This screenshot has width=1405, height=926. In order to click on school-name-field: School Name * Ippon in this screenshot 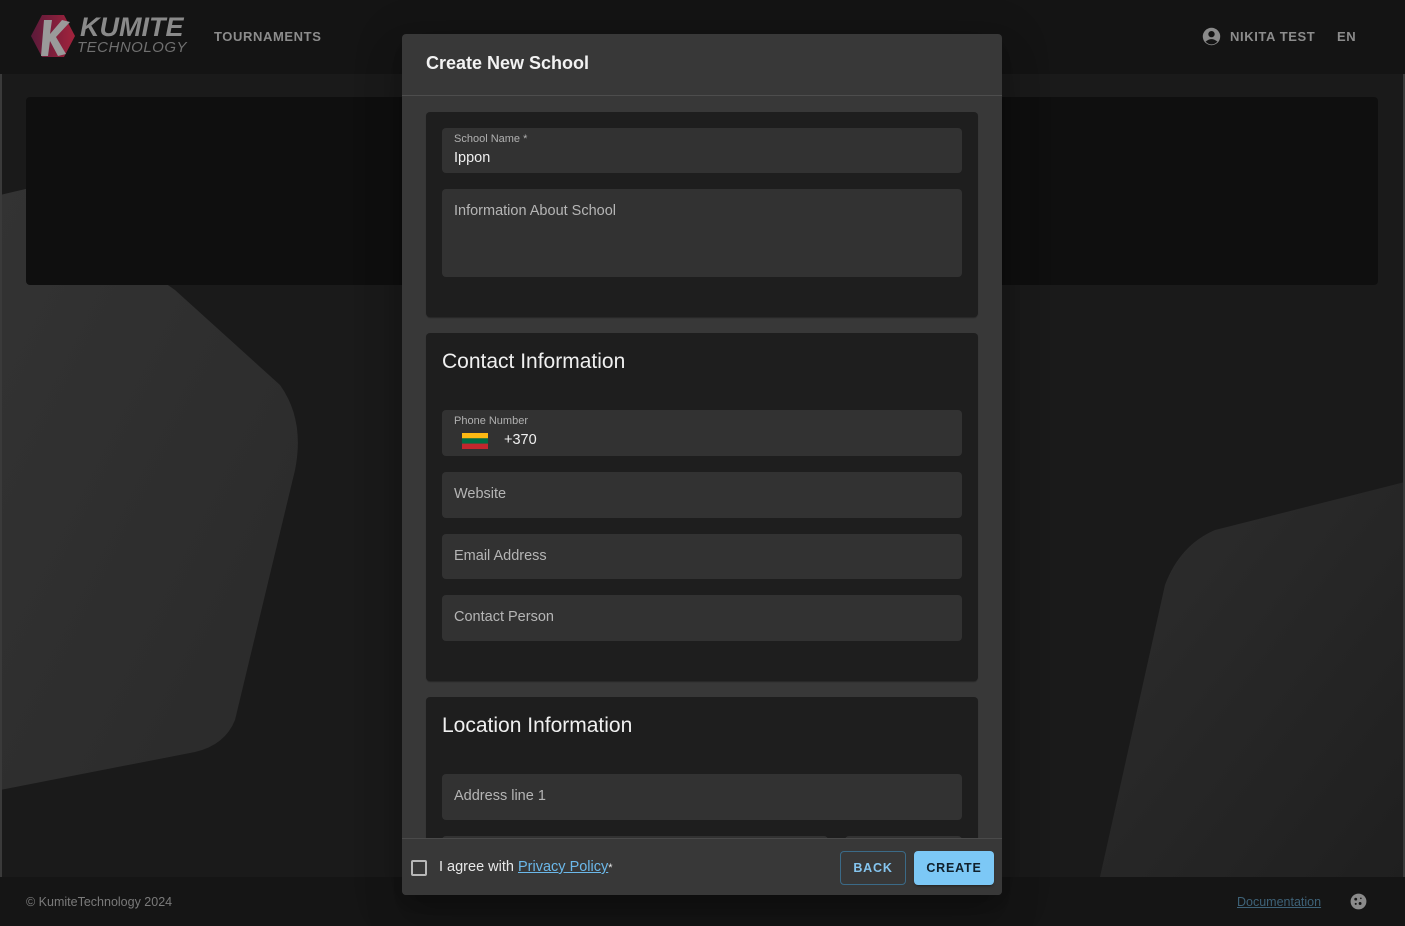, I will do `click(702, 150)`.